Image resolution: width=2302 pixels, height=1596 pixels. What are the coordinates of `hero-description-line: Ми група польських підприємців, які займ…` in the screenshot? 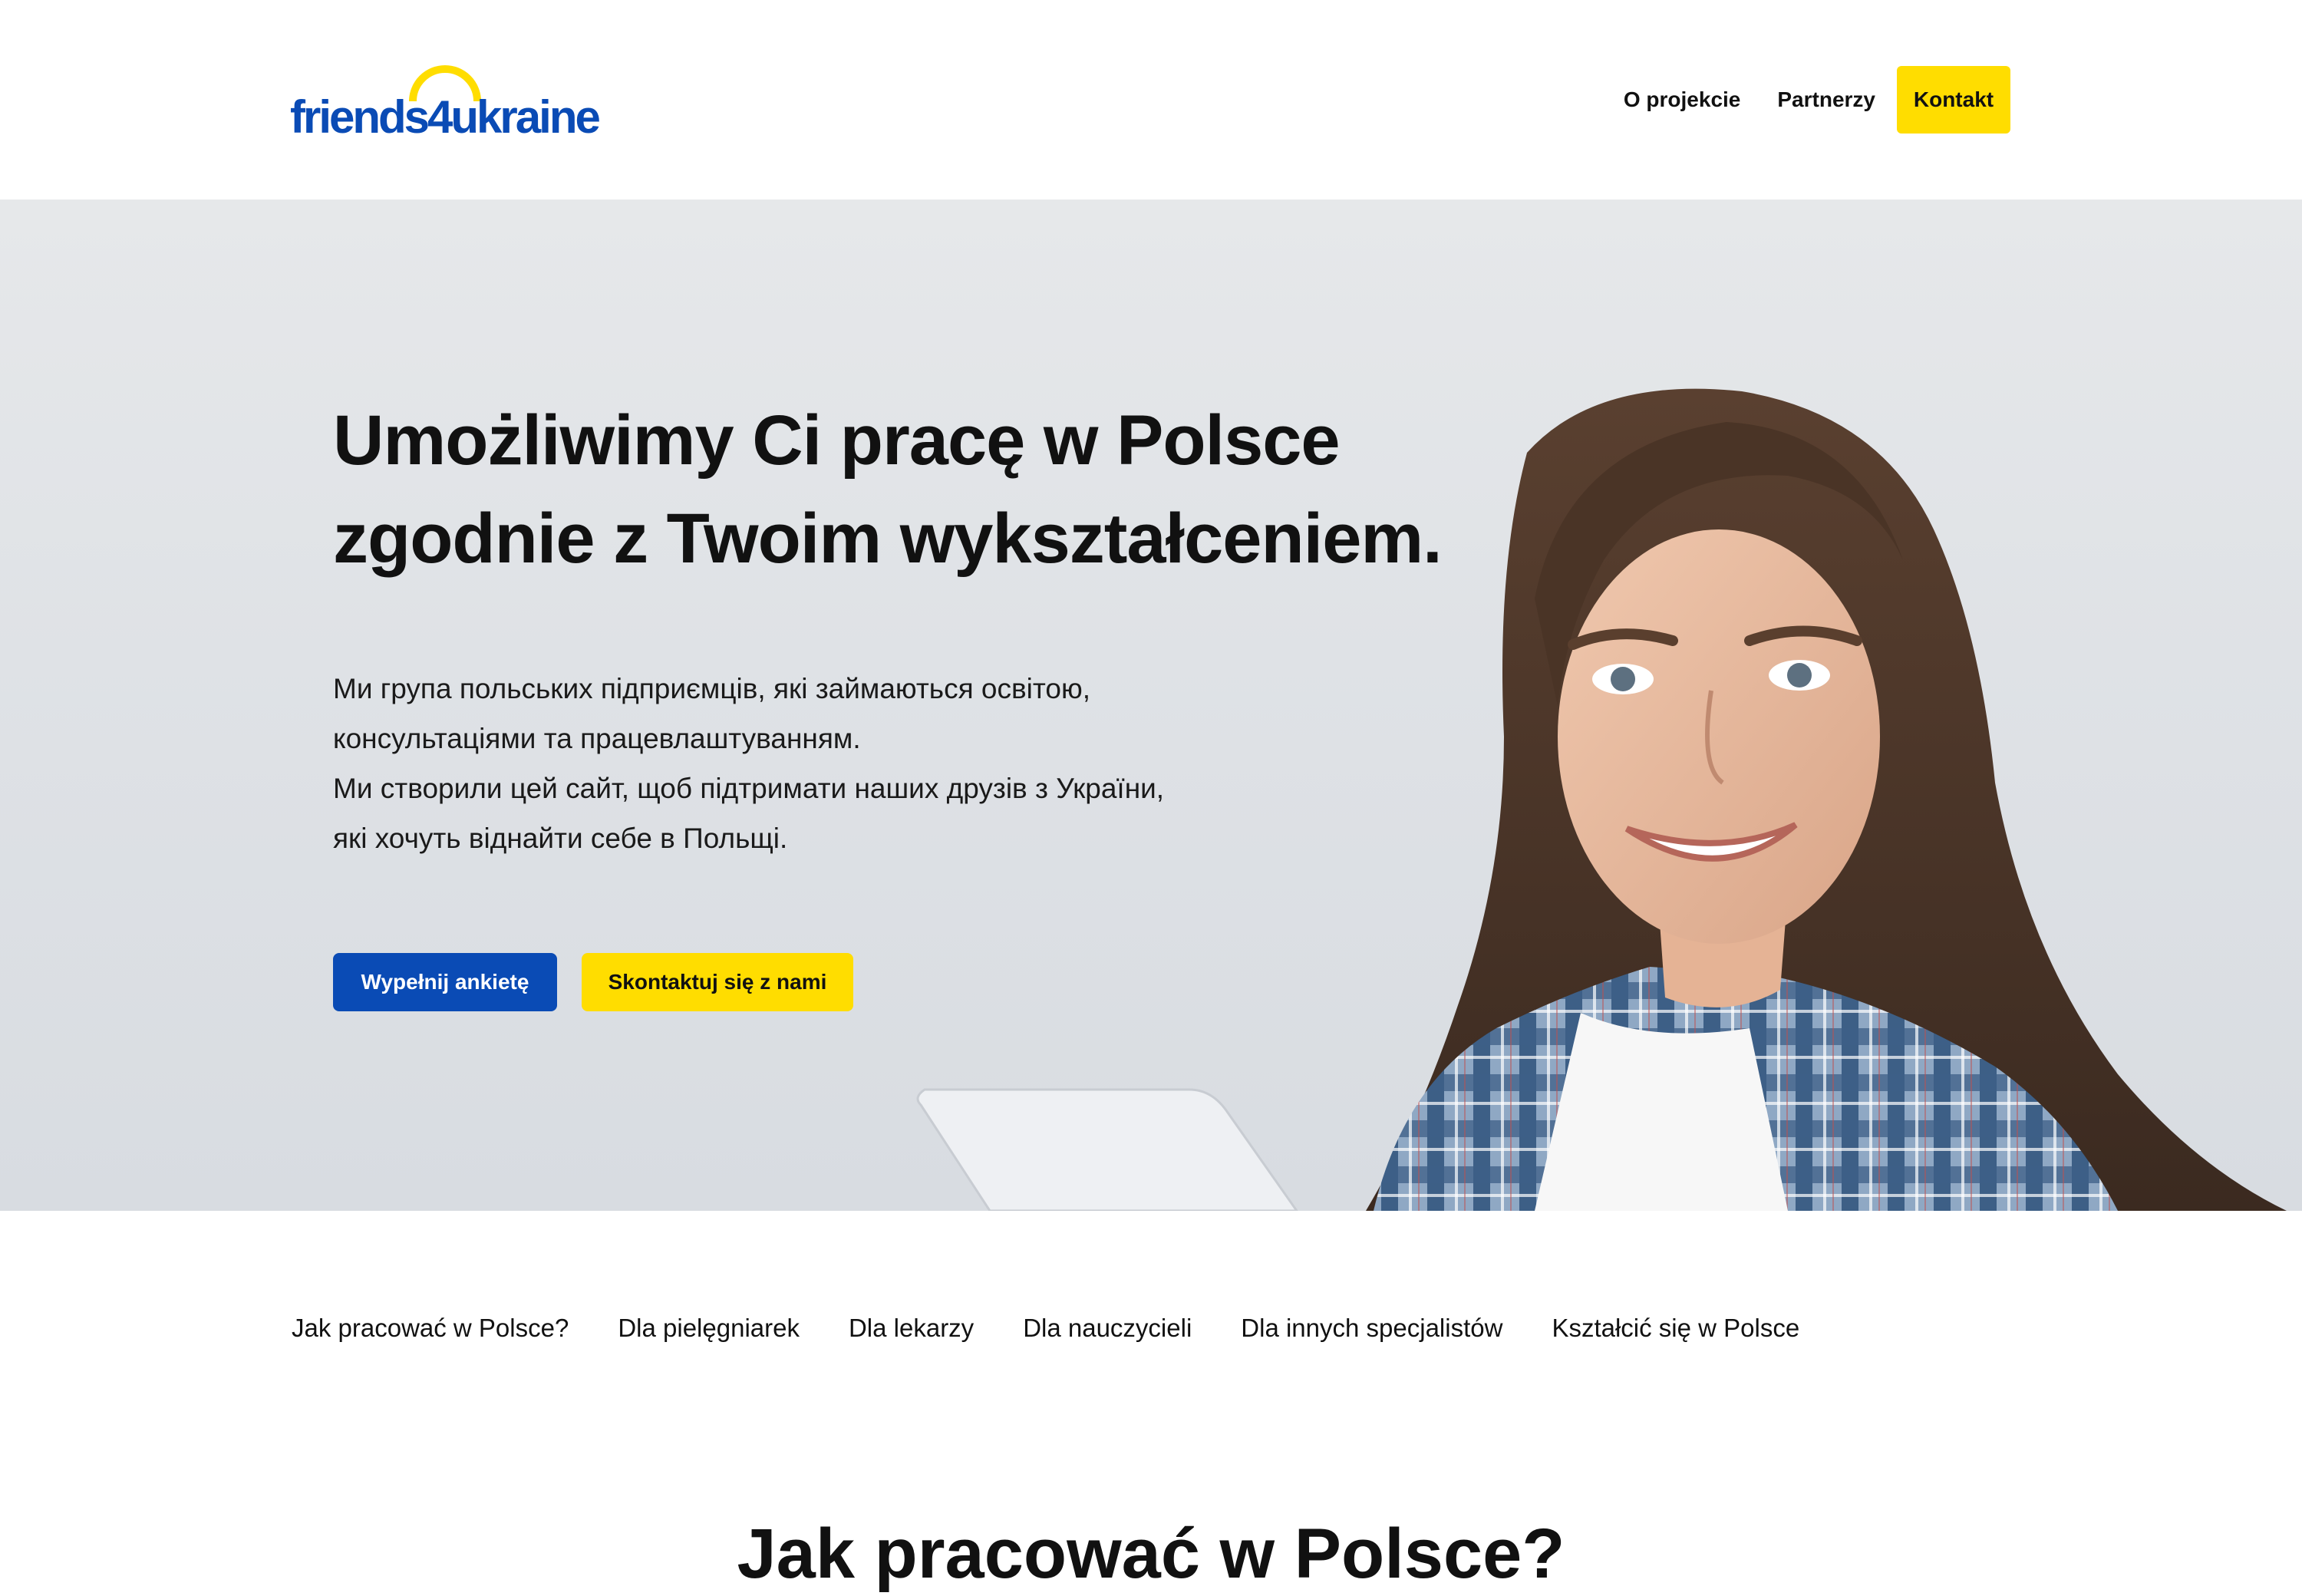 It's located at (712, 688).